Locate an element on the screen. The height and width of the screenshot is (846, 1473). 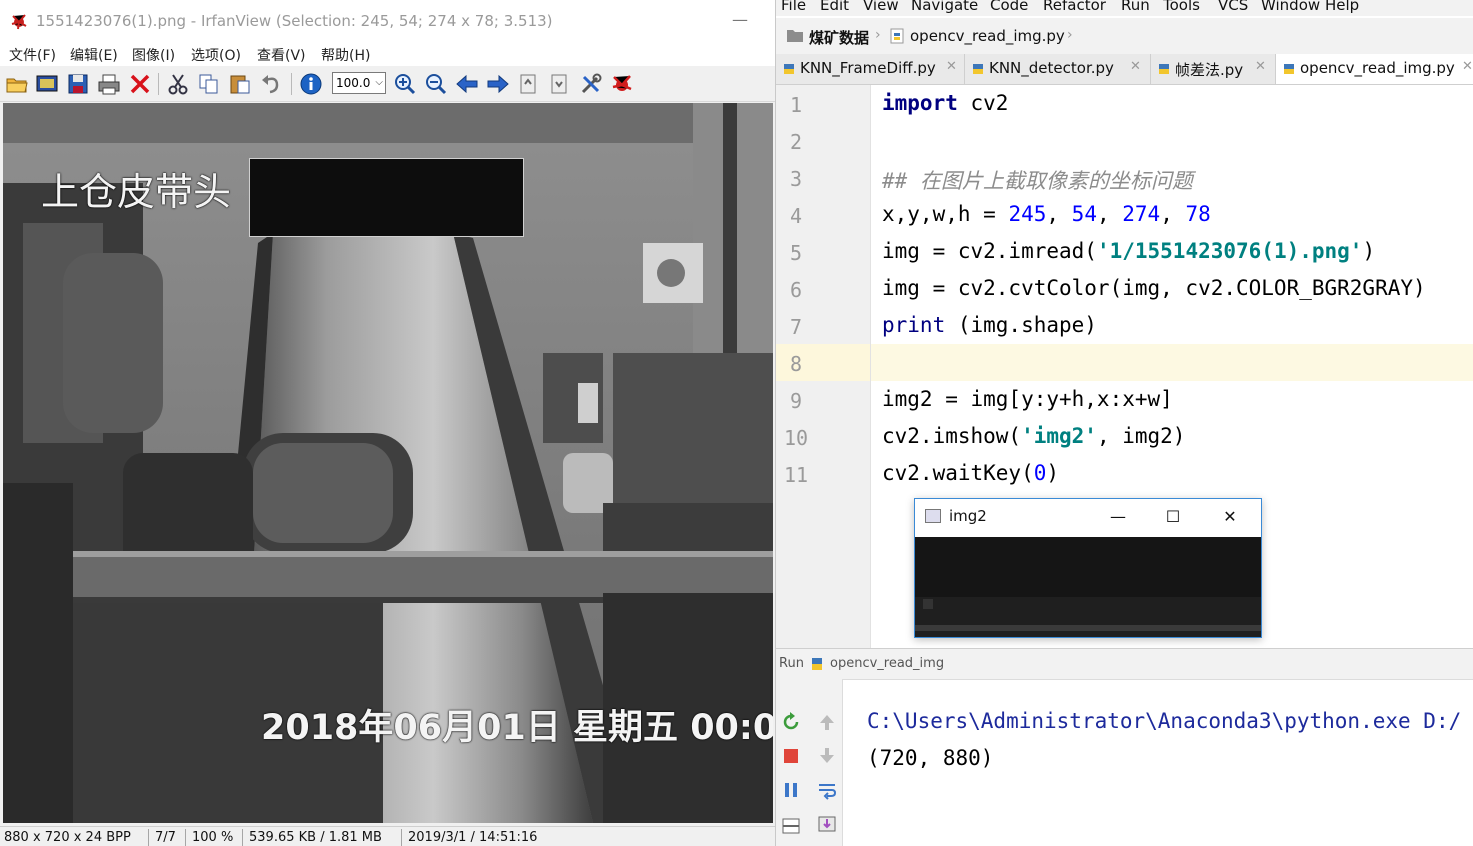
status-dimensions: 880 x 720 x 24 BPP is located at coordinates (67, 837).